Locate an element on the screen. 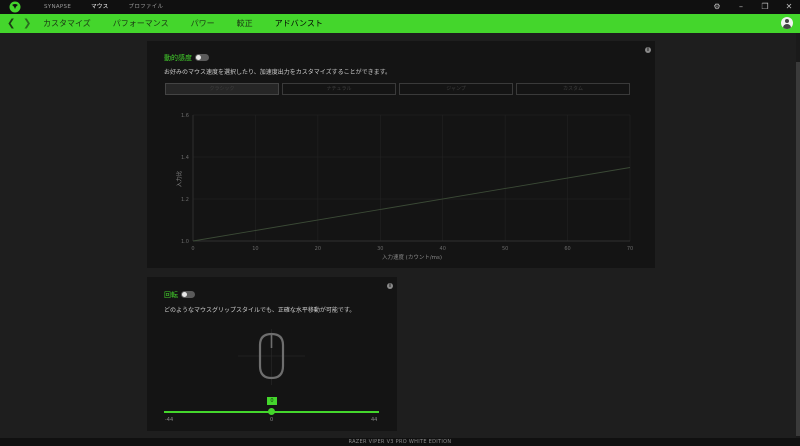 This screenshot has width=800, height=446. tab-mouse: マウス is located at coordinates (99, 7).